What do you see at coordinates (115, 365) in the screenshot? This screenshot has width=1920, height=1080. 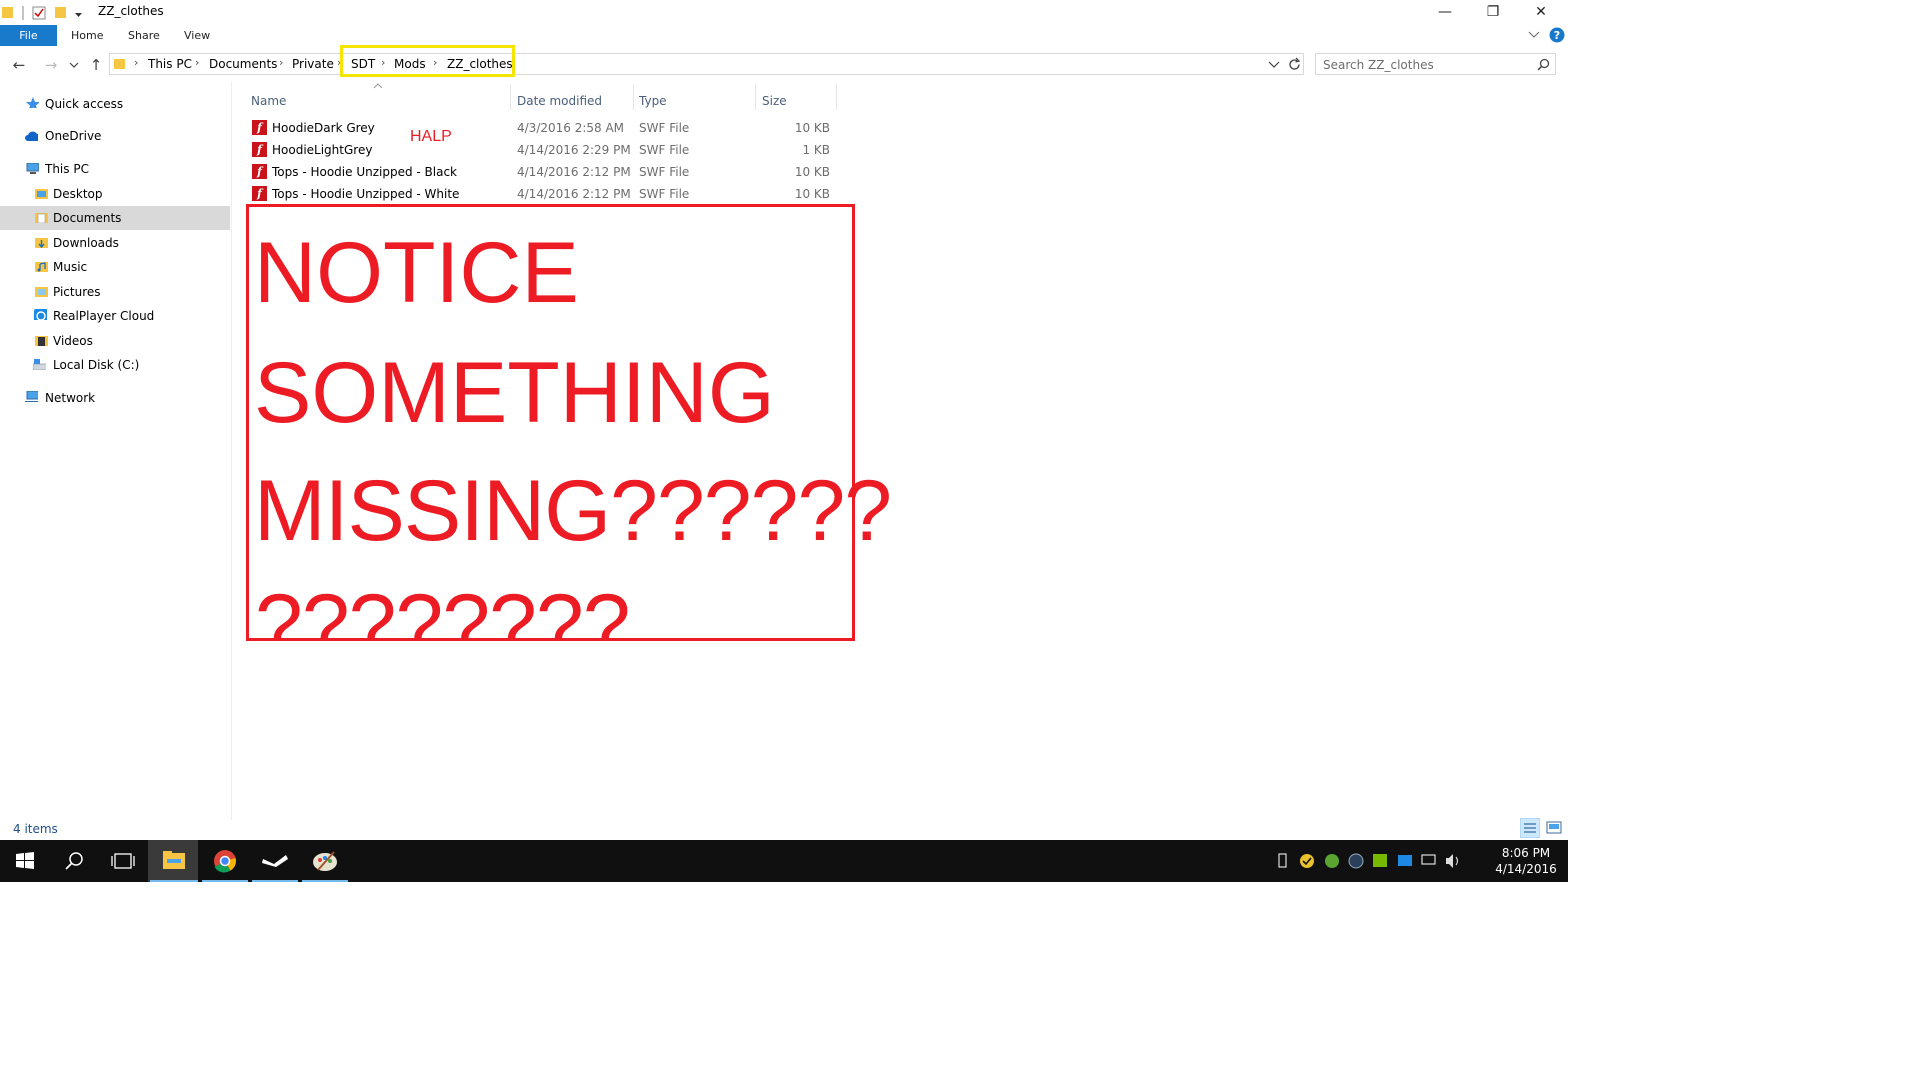 I see `sidebar-item-local-disk: Local Disk (C:)` at bounding box center [115, 365].